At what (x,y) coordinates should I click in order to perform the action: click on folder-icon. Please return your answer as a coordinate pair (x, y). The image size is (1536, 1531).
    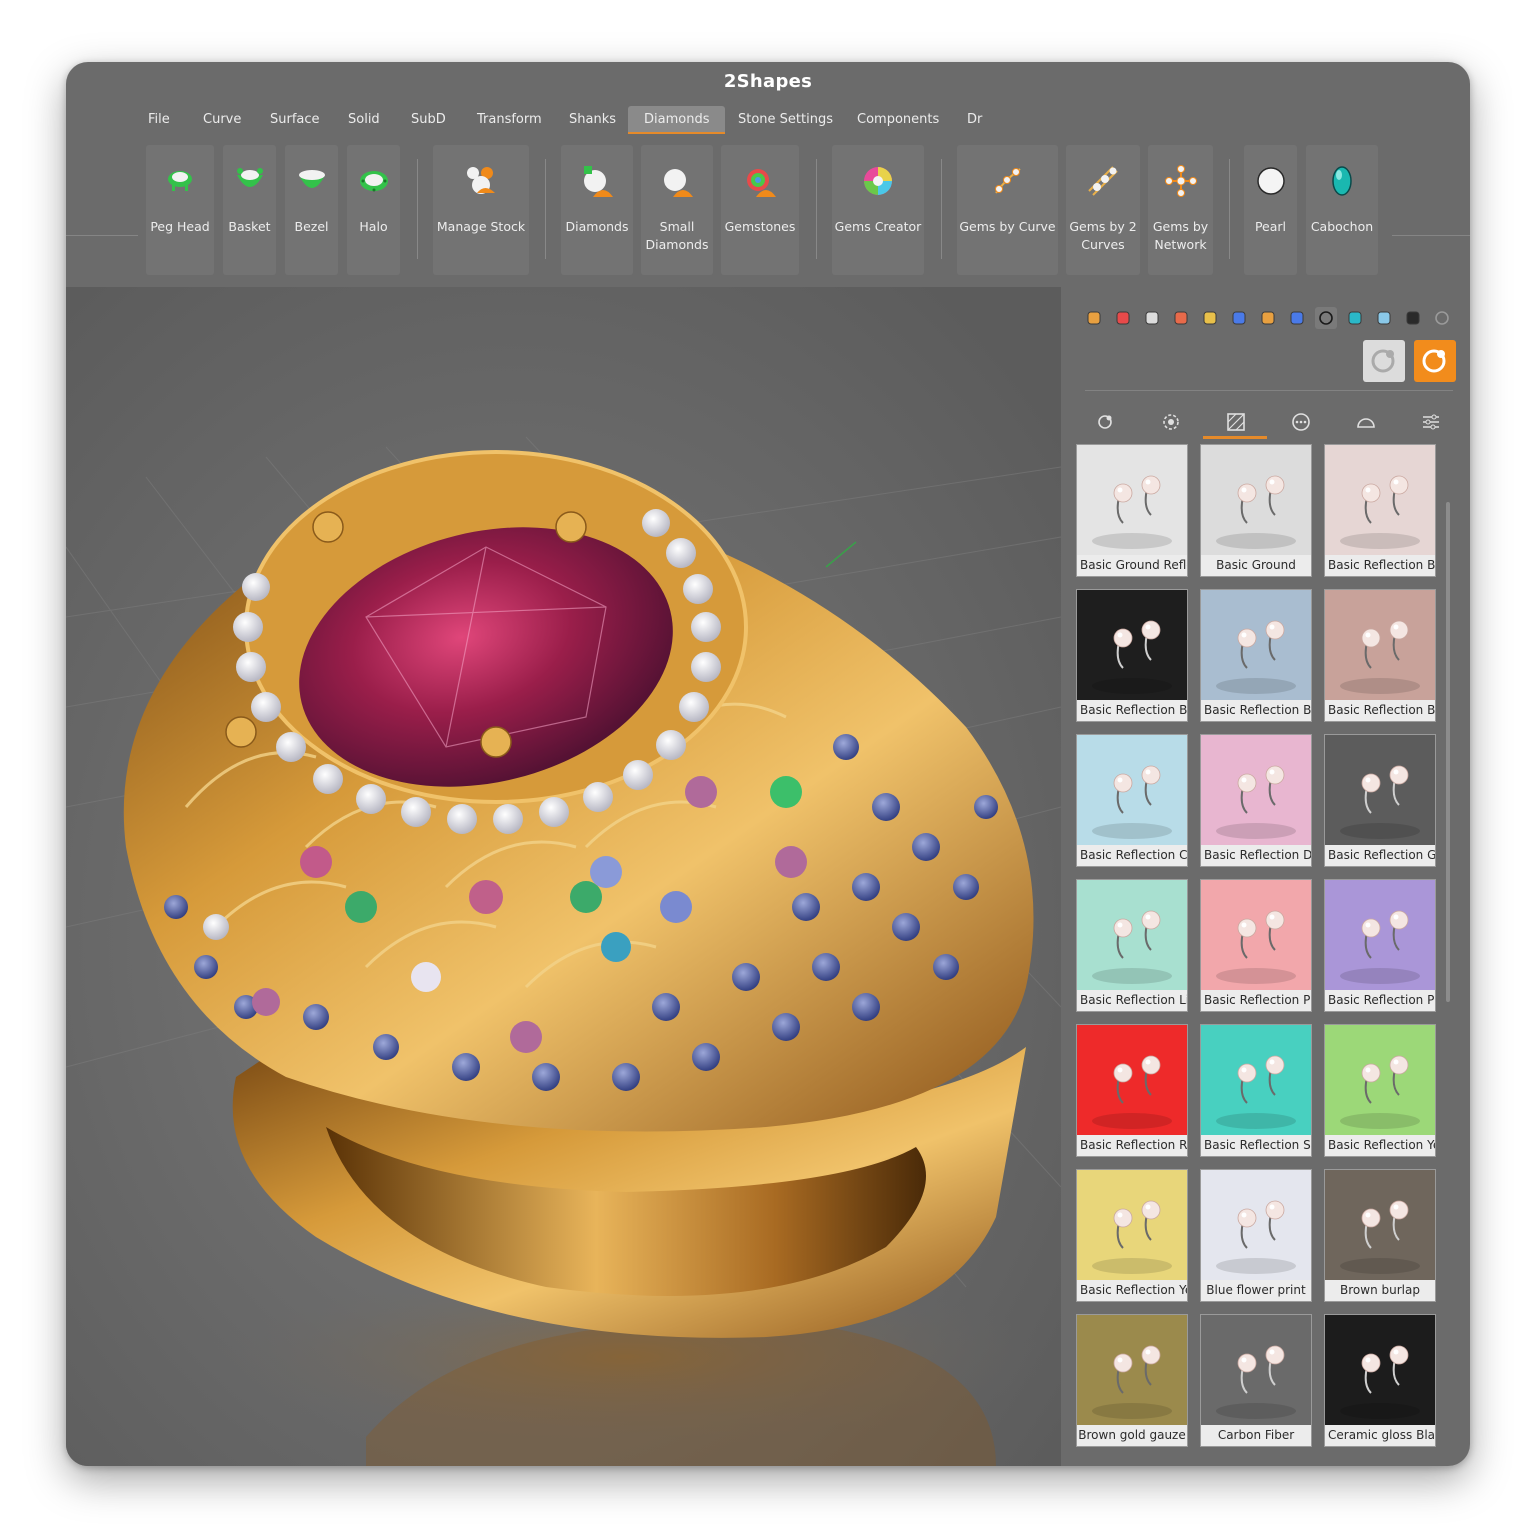
    Looking at the image, I should click on (1210, 318).